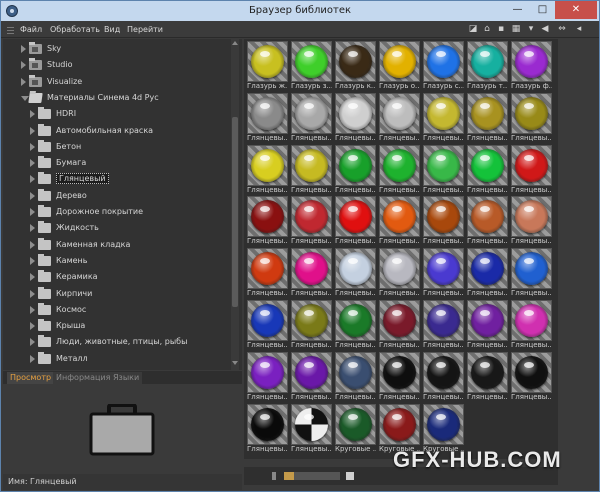  I want to click on tree-scrollbar, so click(235, 204).